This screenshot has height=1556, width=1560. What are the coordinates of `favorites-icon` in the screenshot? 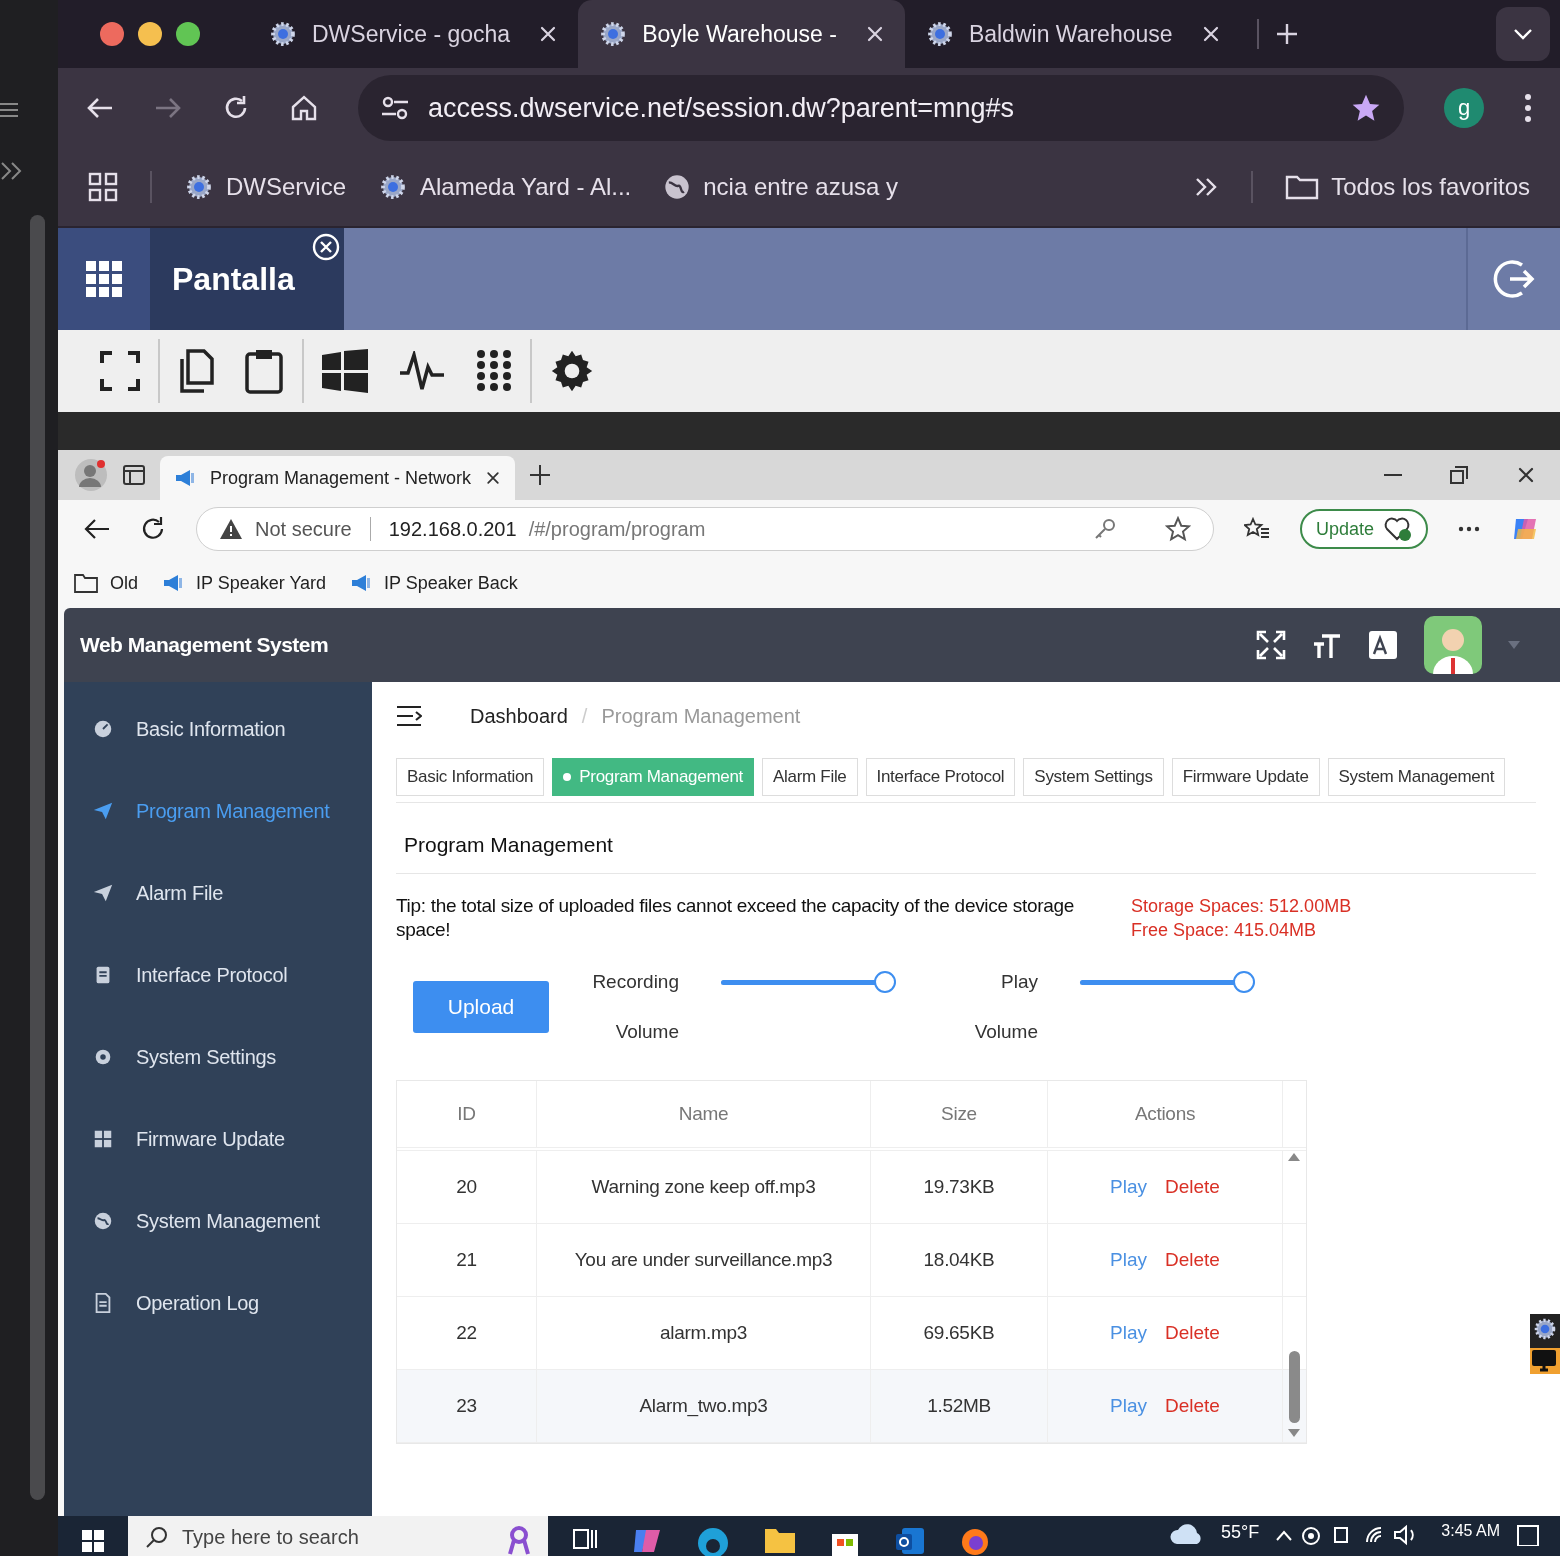 It's located at (1257, 529).